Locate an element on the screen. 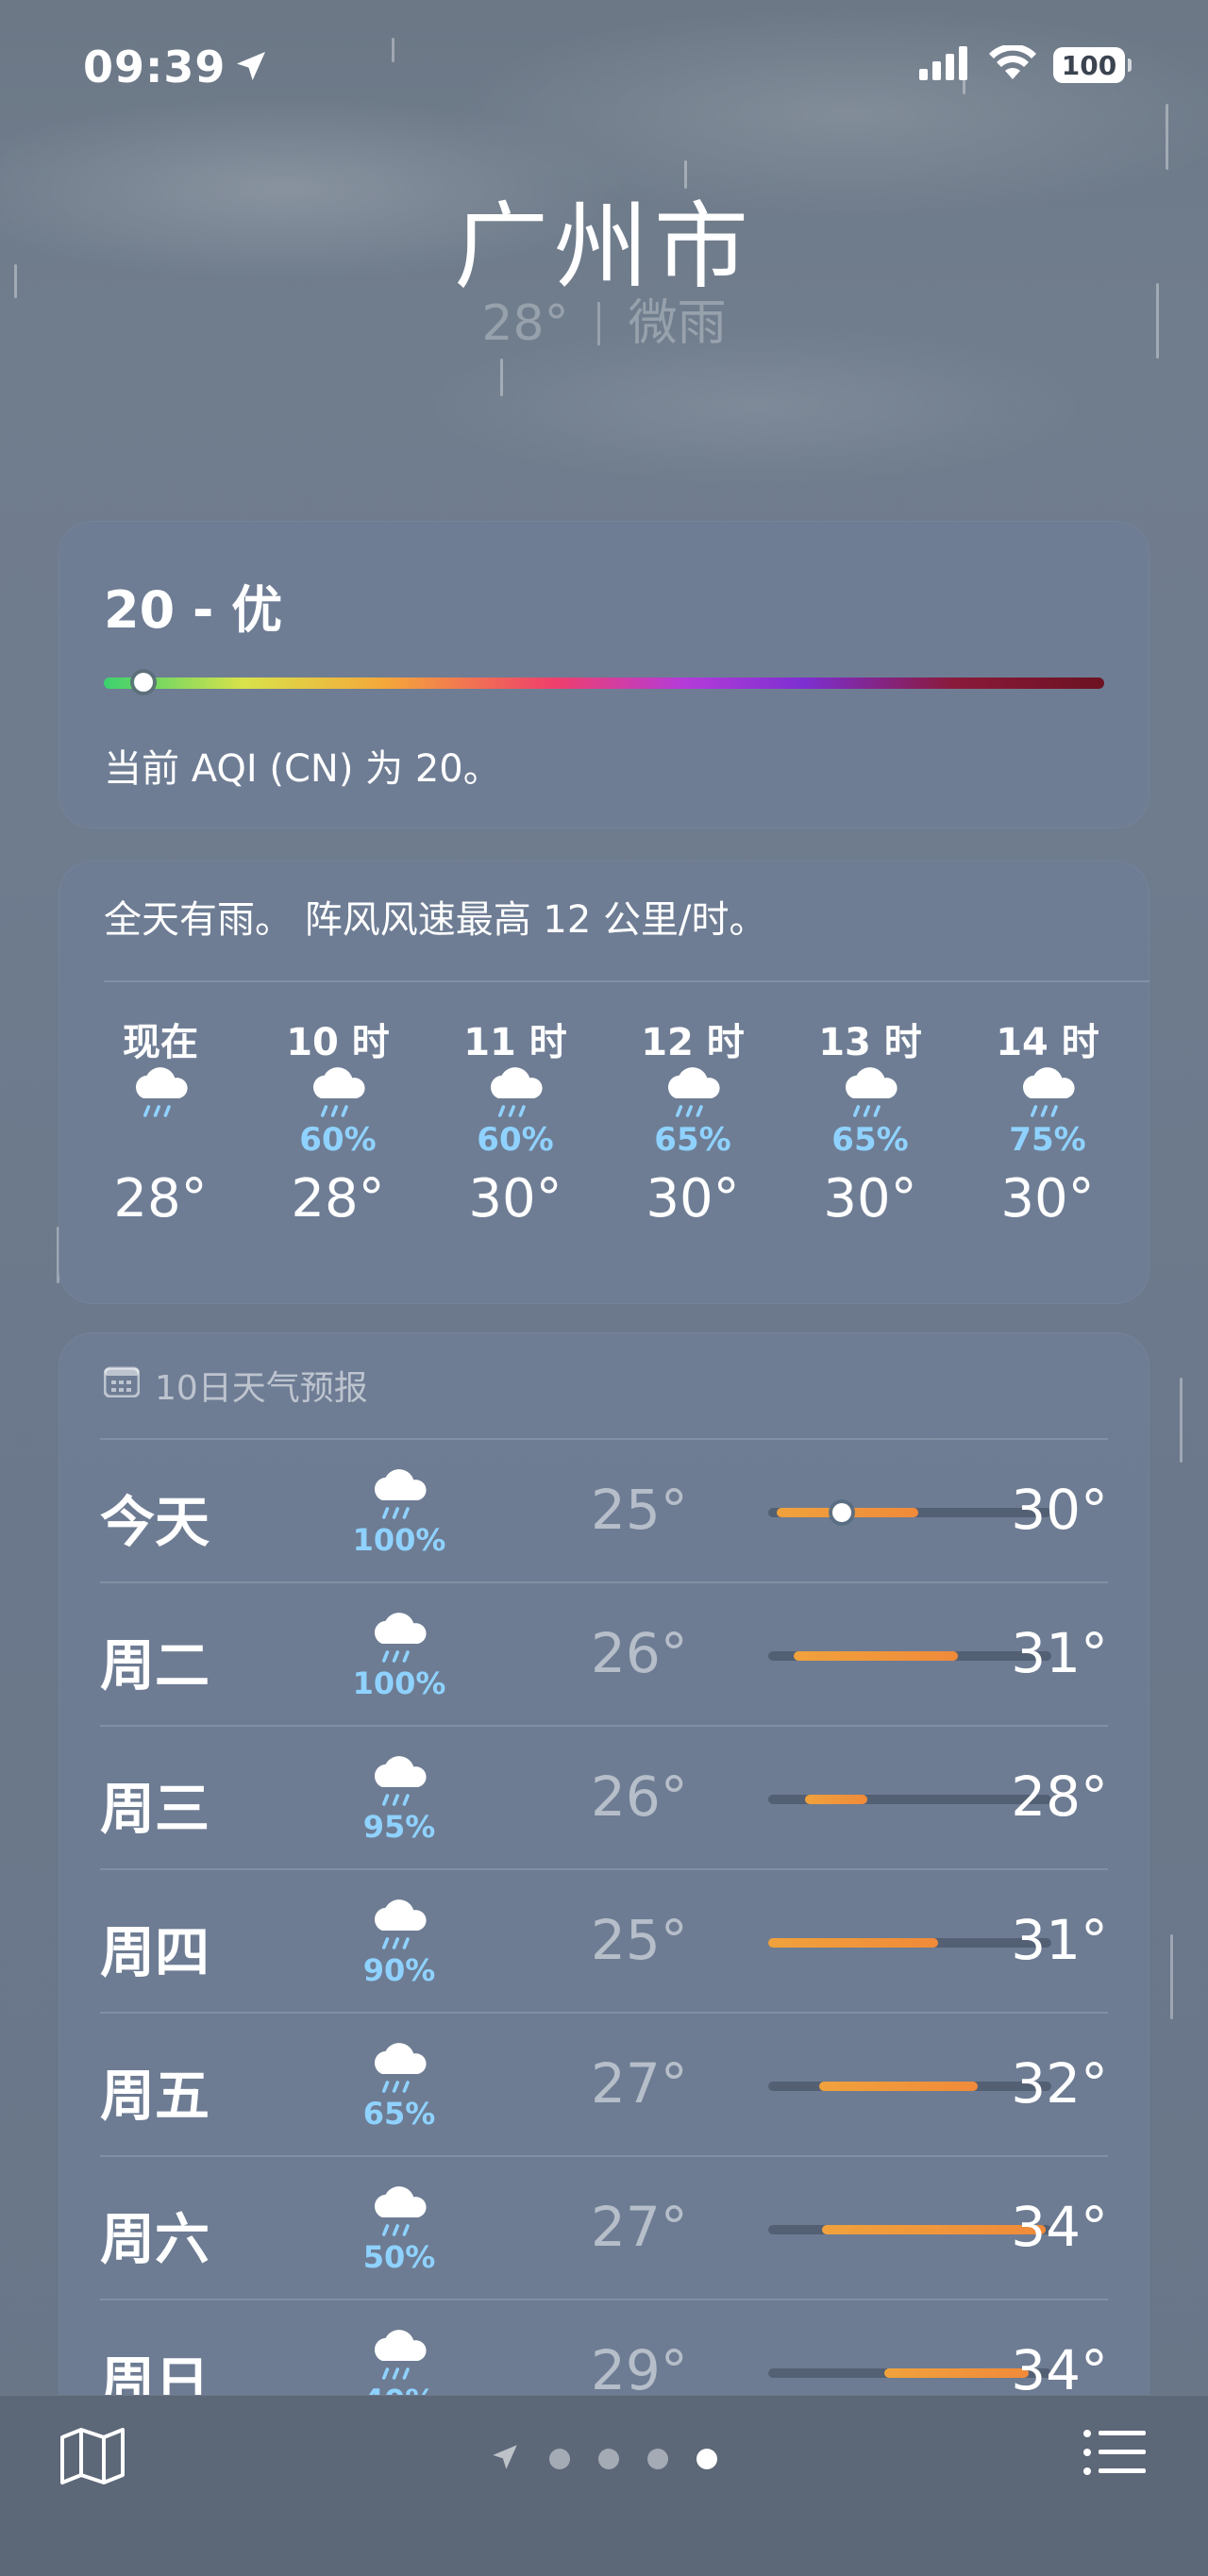  aqi-scale-bar is located at coordinates (604, 682).